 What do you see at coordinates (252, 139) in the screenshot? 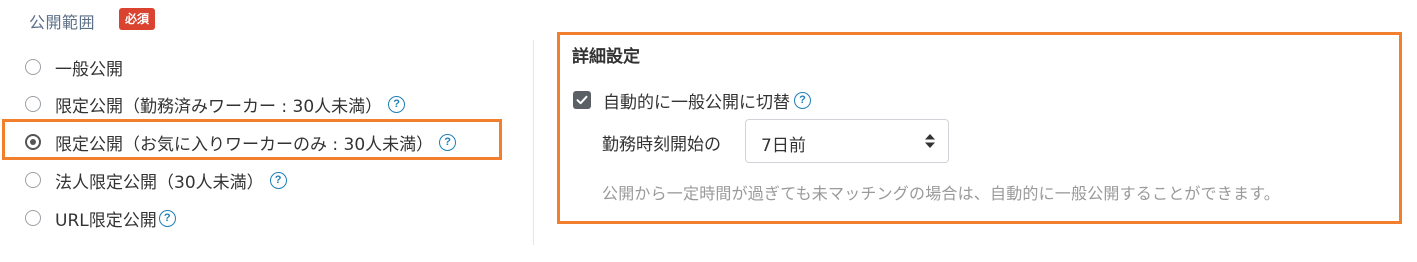
I see `selected-option-highlight` at bounding box center [252, 139].